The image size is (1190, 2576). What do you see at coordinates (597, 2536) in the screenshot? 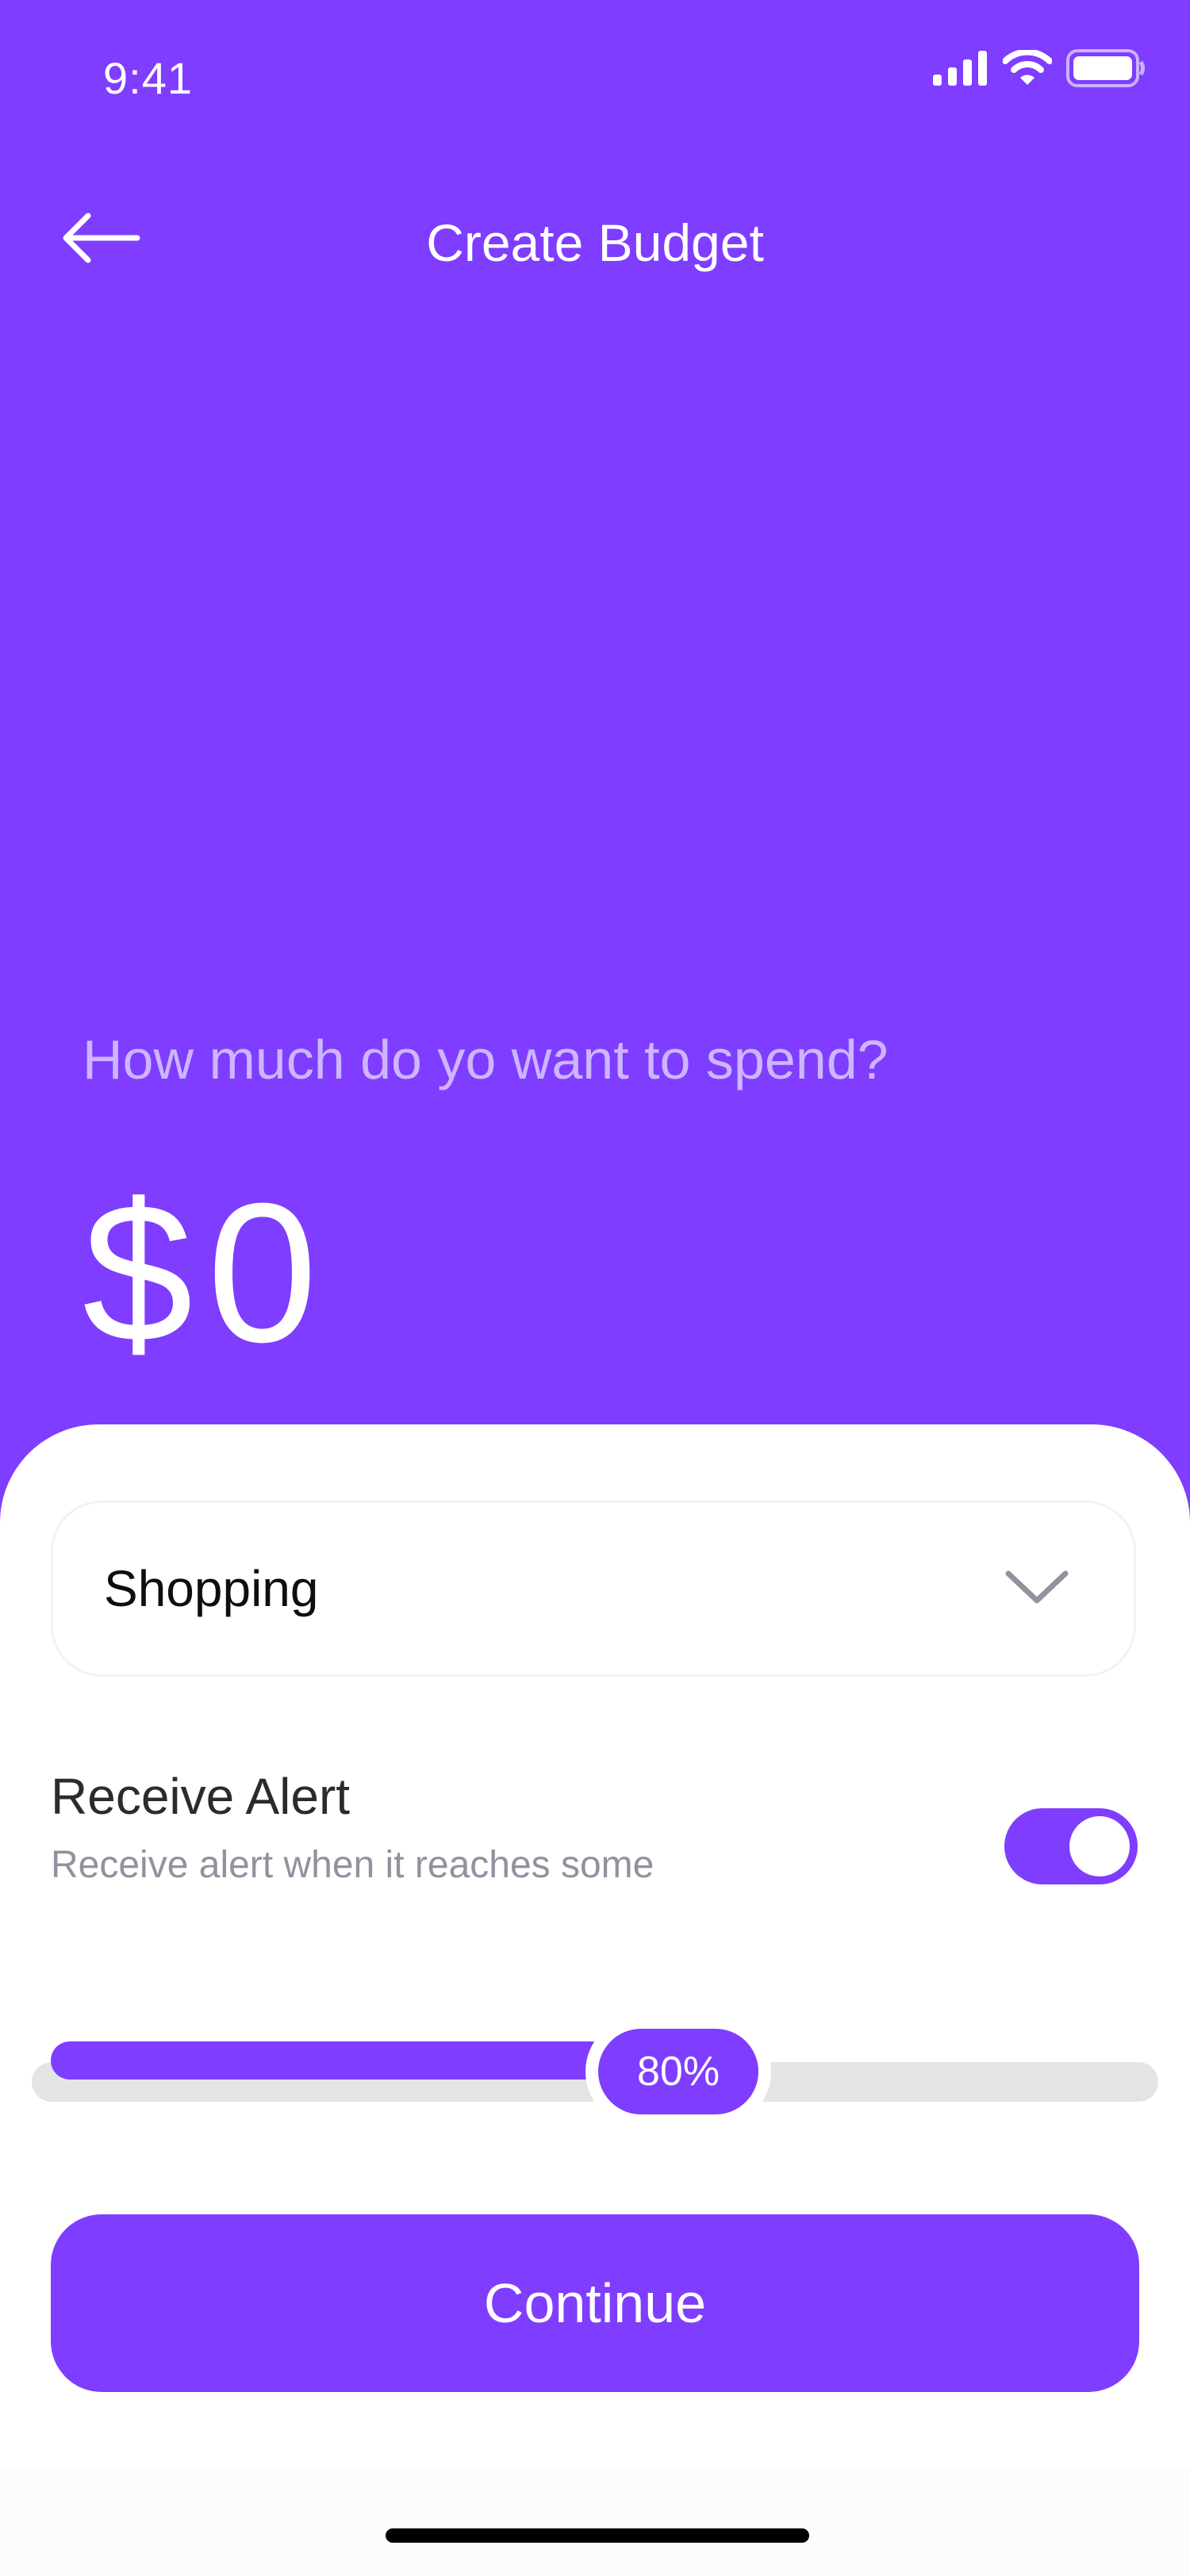
I see `home-indicator` at bounding box center [597, 2536].